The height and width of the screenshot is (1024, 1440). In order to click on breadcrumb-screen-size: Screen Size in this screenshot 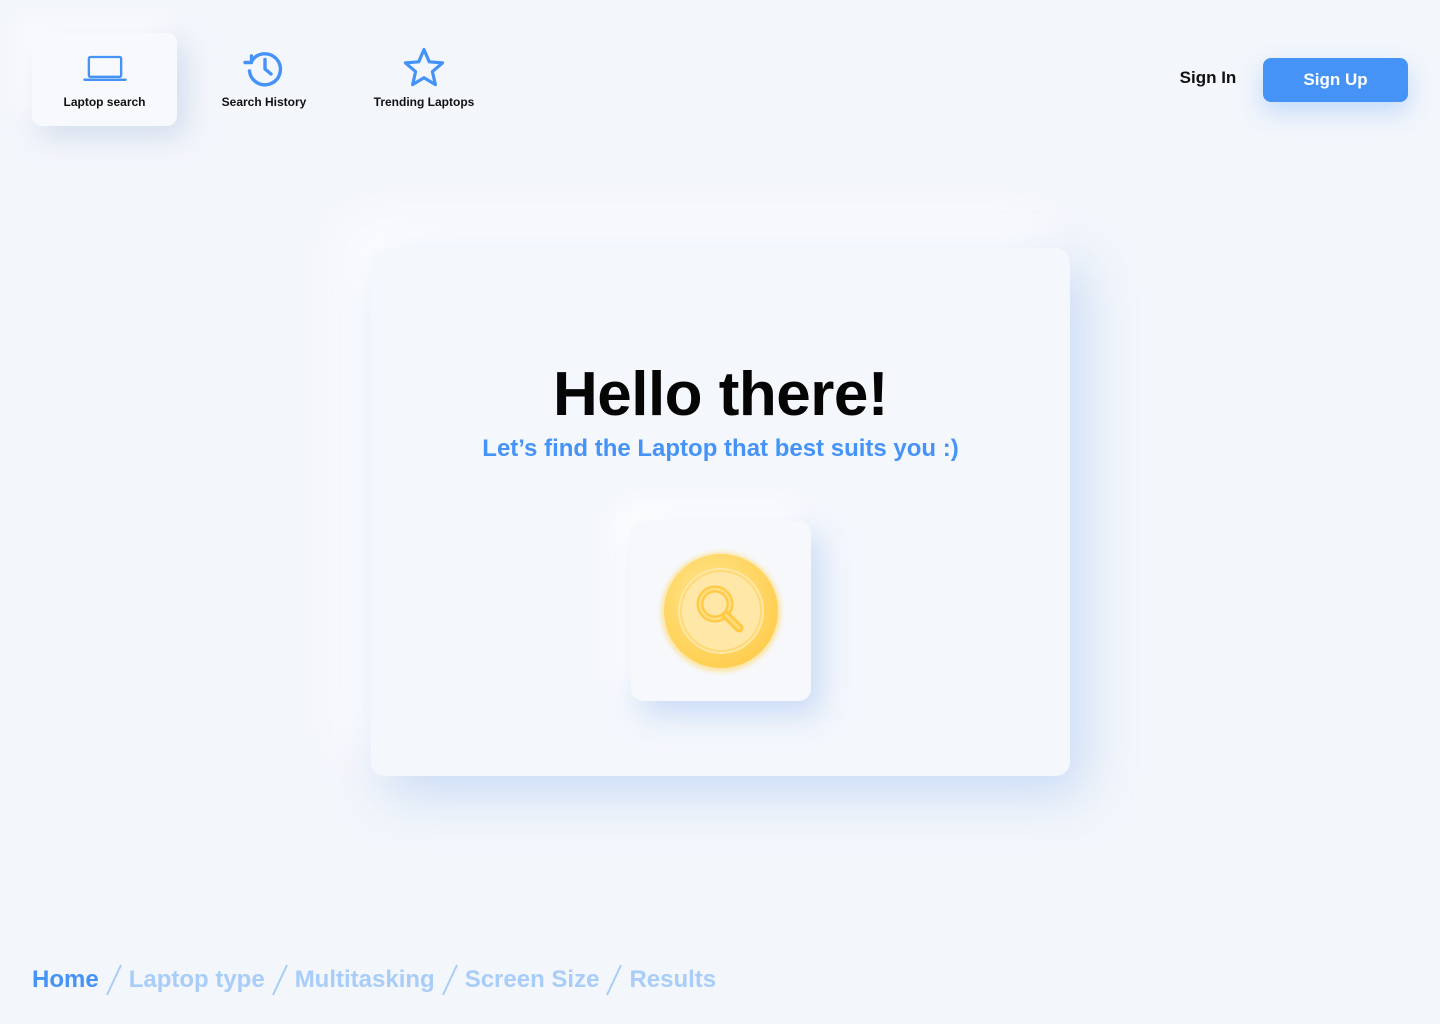, I will do `click(532, 980)`.